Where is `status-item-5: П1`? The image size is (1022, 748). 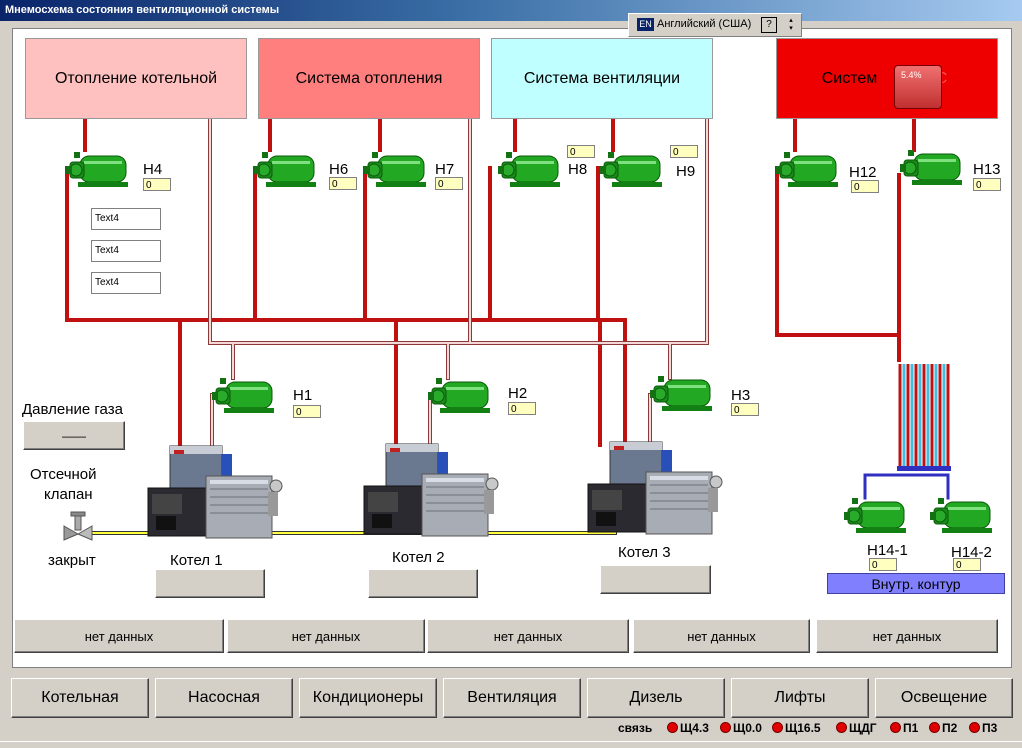 status-item-5: П1 is located at coordinates (911, 728).